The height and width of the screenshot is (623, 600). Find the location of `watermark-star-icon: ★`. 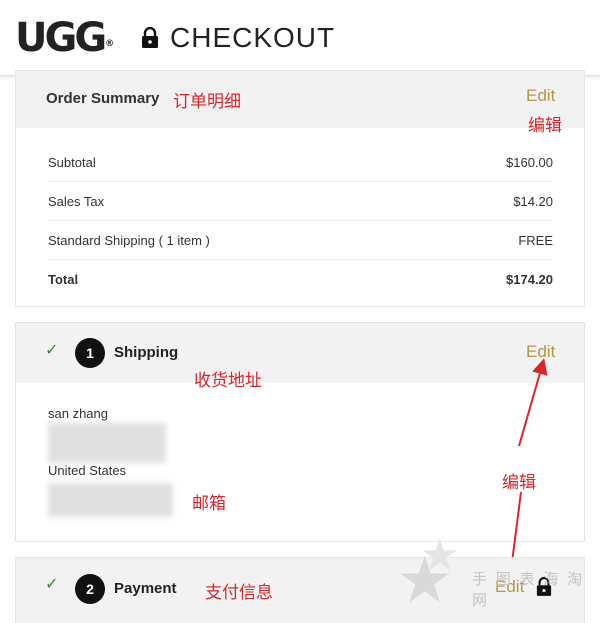

watermark-star-icon: ★ is located at coordinates (440, 555).